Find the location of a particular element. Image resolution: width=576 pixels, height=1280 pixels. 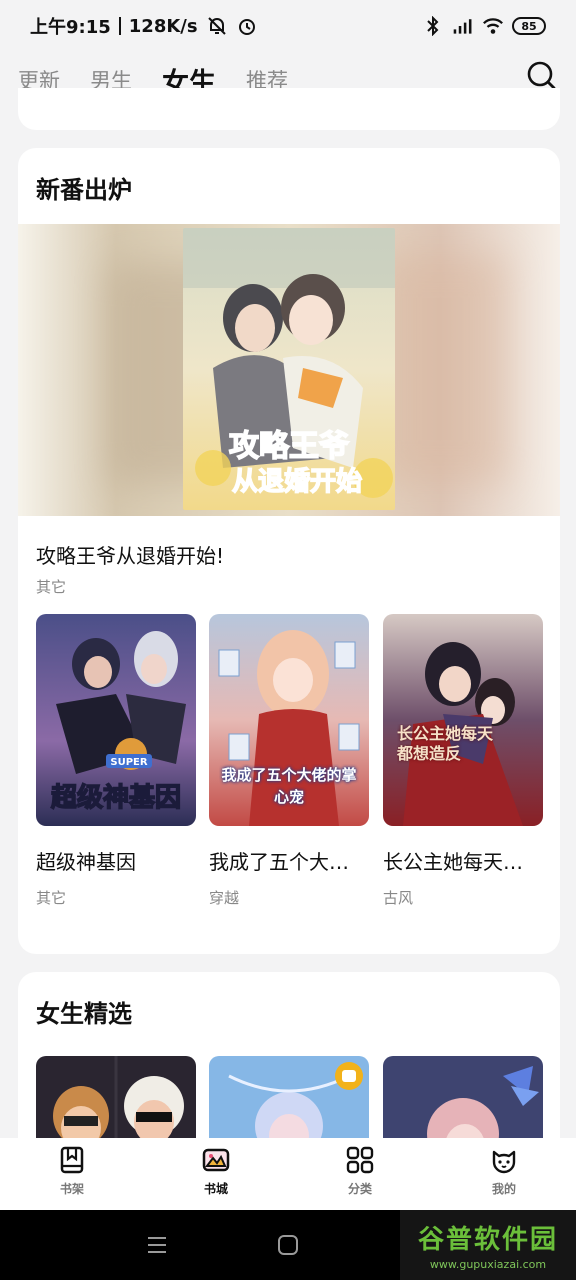

watermark-logo: 谷普软件园 www.gupuxiazai.com is located at coordinates (488, 1245).